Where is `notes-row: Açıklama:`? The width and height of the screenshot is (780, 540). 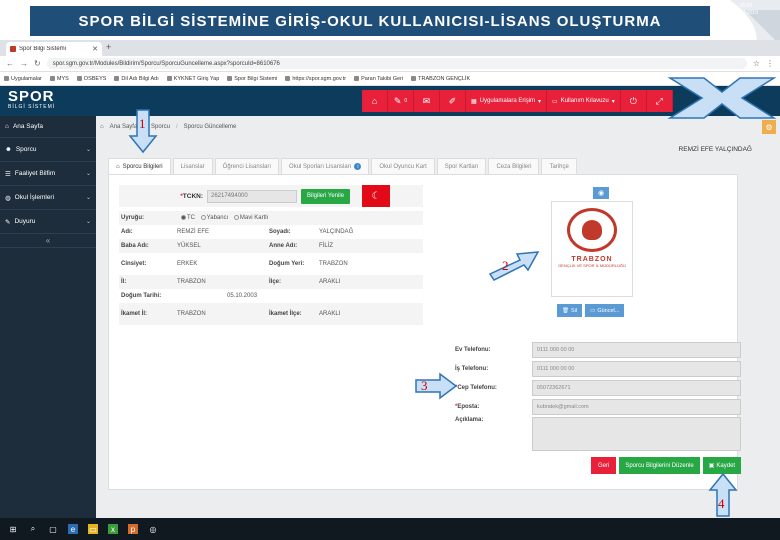 notes-row: Açıklama: is located at coordinates (595, 435).